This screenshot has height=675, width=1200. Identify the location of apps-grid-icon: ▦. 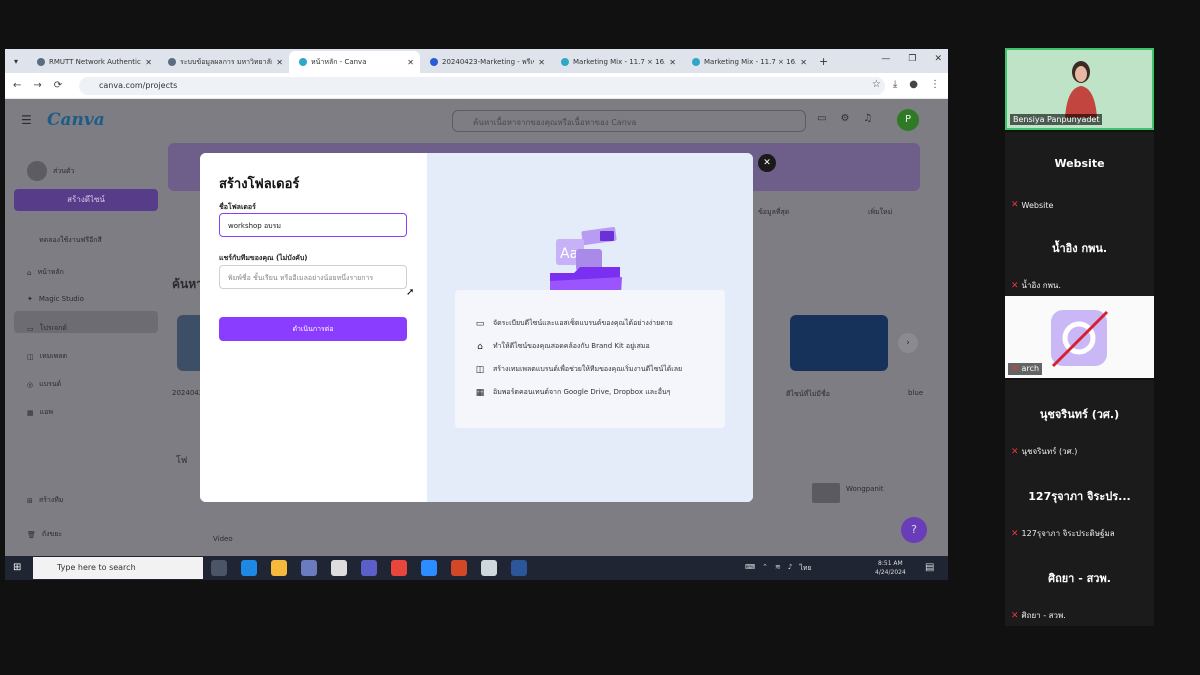
(30, 412).